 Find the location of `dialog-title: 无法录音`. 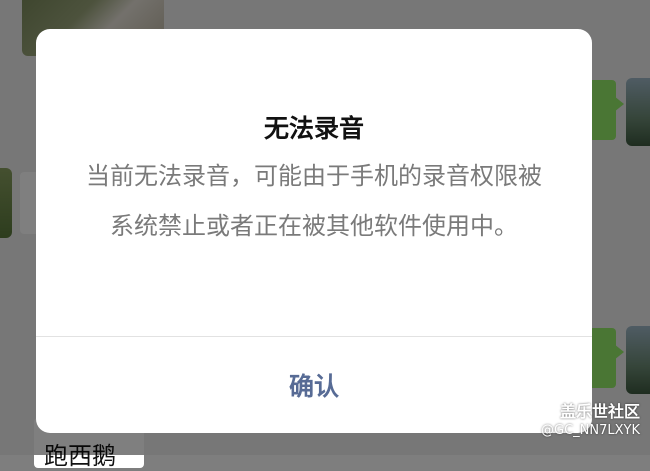

dialog-title: 无法录音 is located at coordinates (313, 128).